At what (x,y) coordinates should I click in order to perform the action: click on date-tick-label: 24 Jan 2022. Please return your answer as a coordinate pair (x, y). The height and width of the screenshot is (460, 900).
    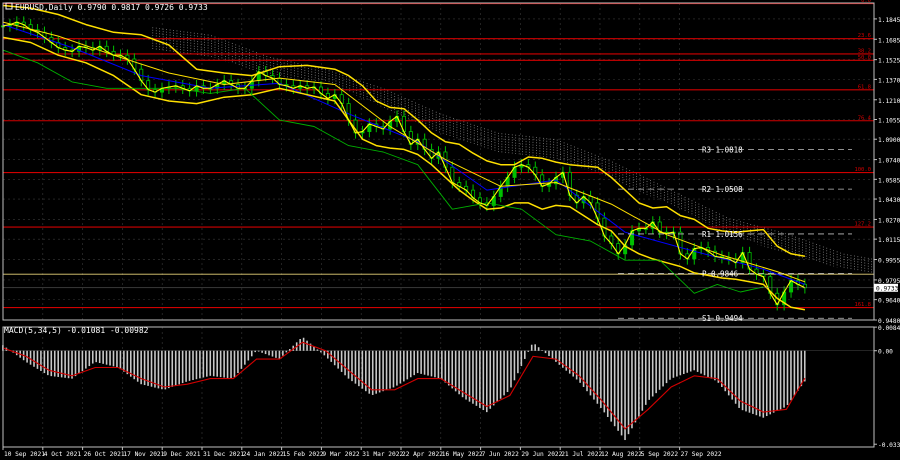
    Looking at the image, I should click on (263, 454).